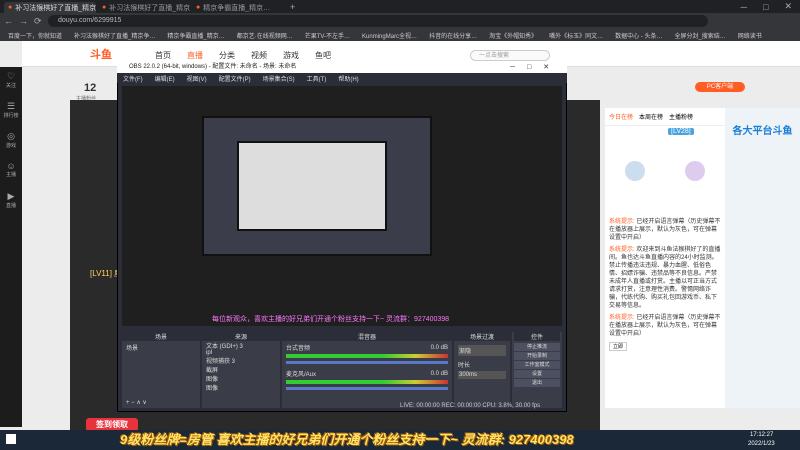 This screenshot has height=450, width=800. What do you see at coordinates (482, 336) in the screenshot?
I see `dock-title: 场景过渡` at bounding box center [482, 336].